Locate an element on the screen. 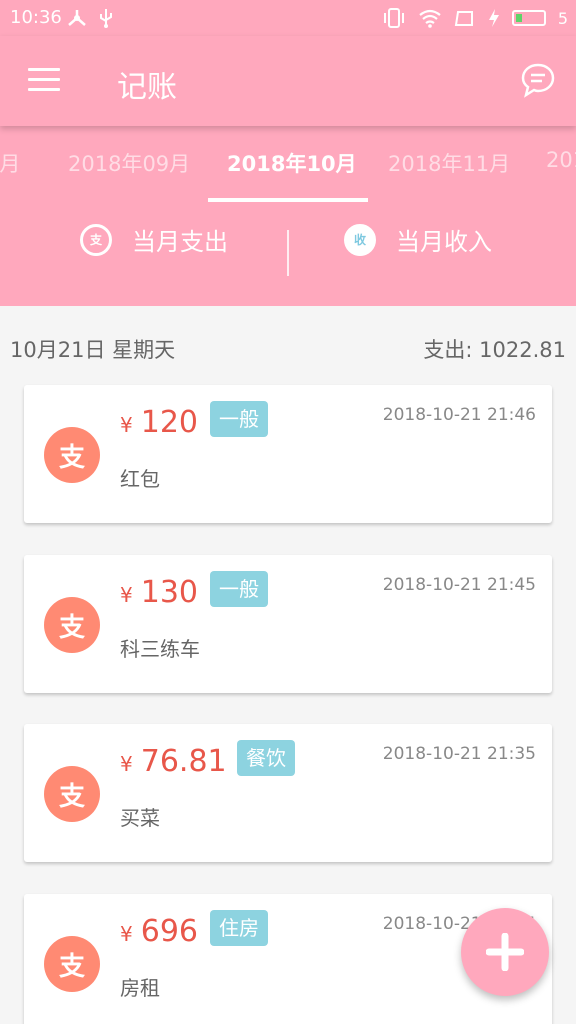  month-summary: 支 当月支出 收 当月收入 is located at coordinates (288, 246).